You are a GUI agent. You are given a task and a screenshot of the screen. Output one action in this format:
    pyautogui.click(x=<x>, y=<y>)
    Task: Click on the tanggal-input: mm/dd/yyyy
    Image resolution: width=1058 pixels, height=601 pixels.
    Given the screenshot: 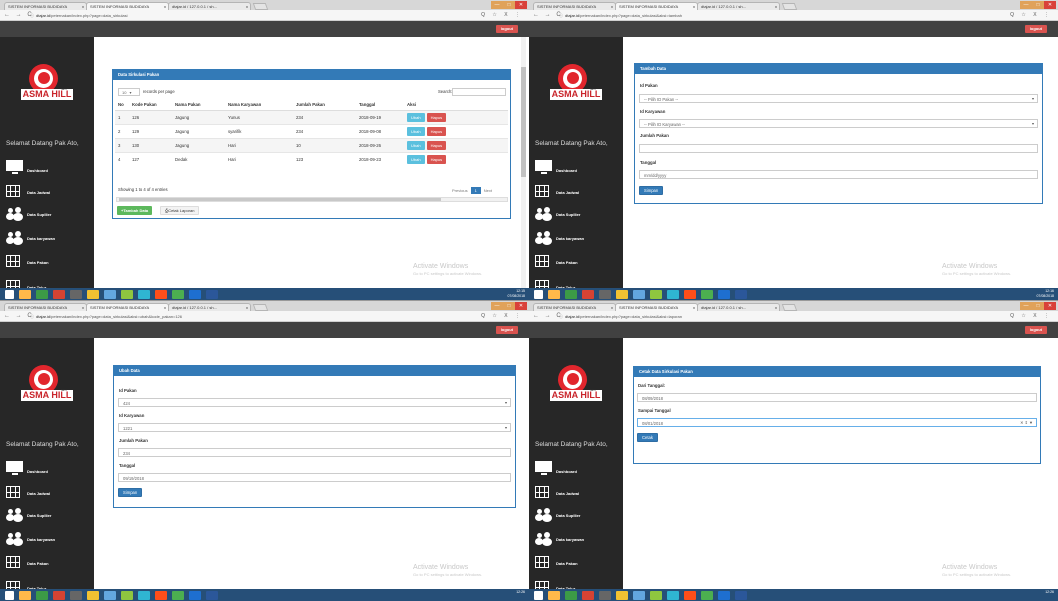 What is the action you would take?
    pyautogui.click(x=838, y=174)
    